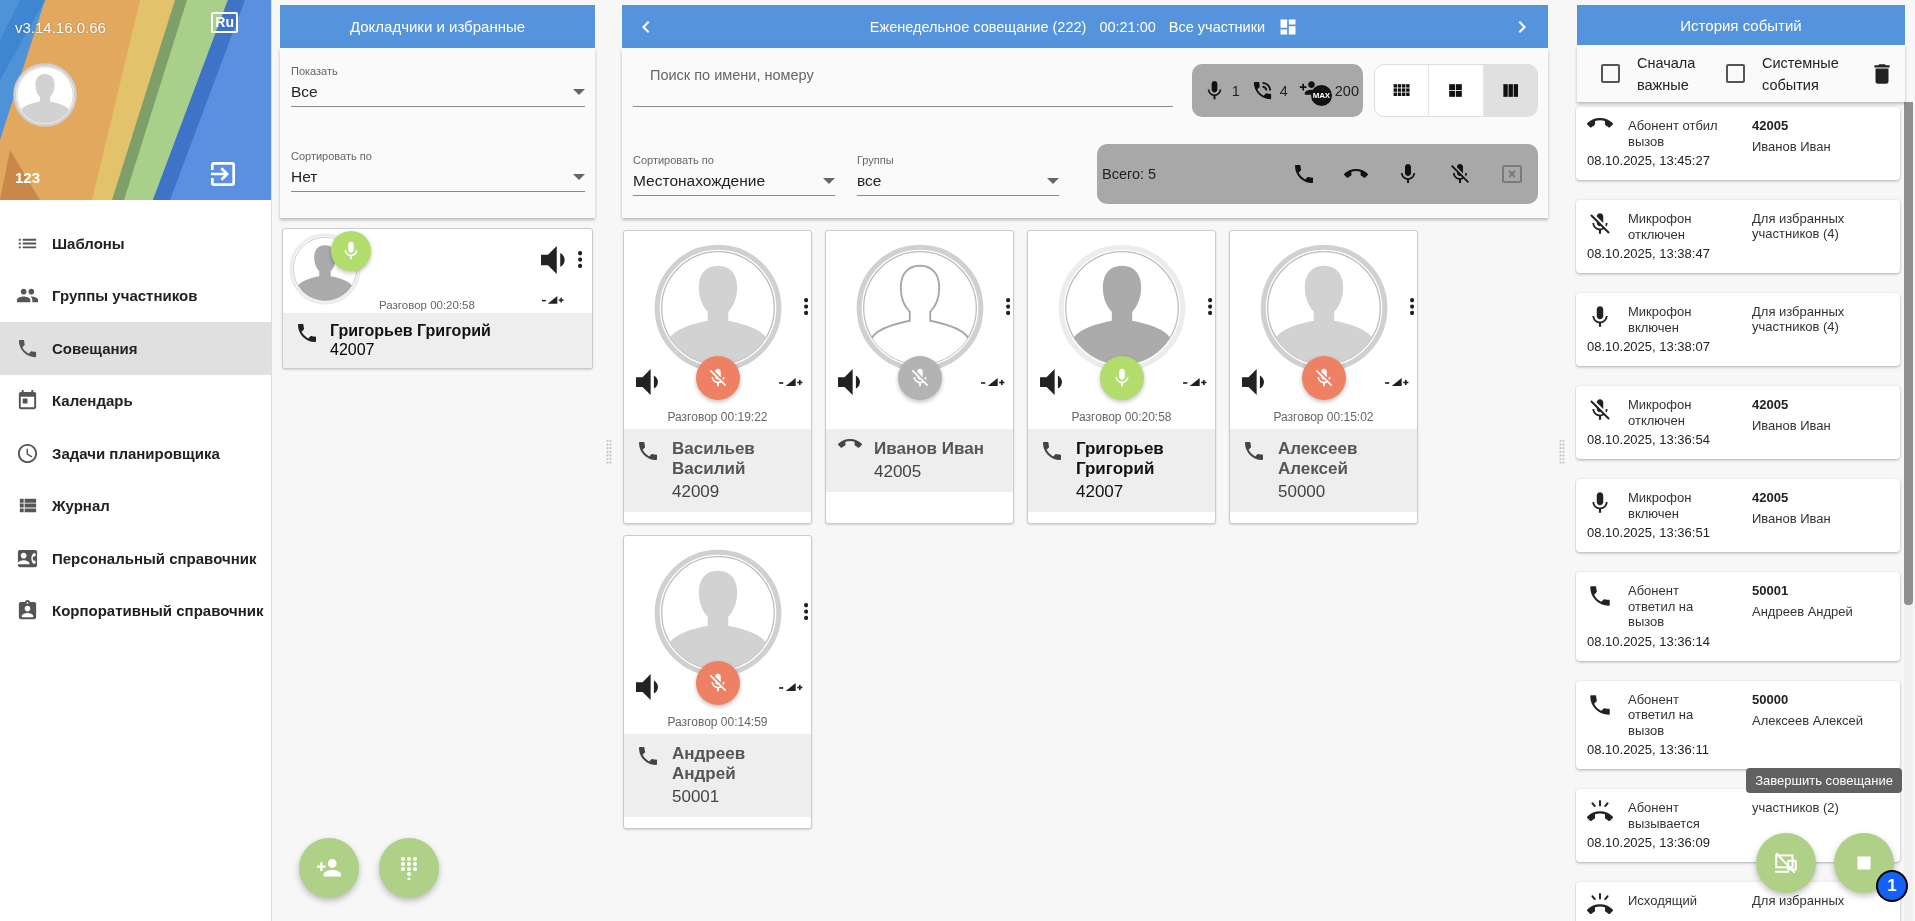 Image resolution: width=1915 pixels, height=921 pixels. What do you see at coordinates (876, 159) in the screenshot?
I see `field-label: Группы` at bounding box center [876, 159].